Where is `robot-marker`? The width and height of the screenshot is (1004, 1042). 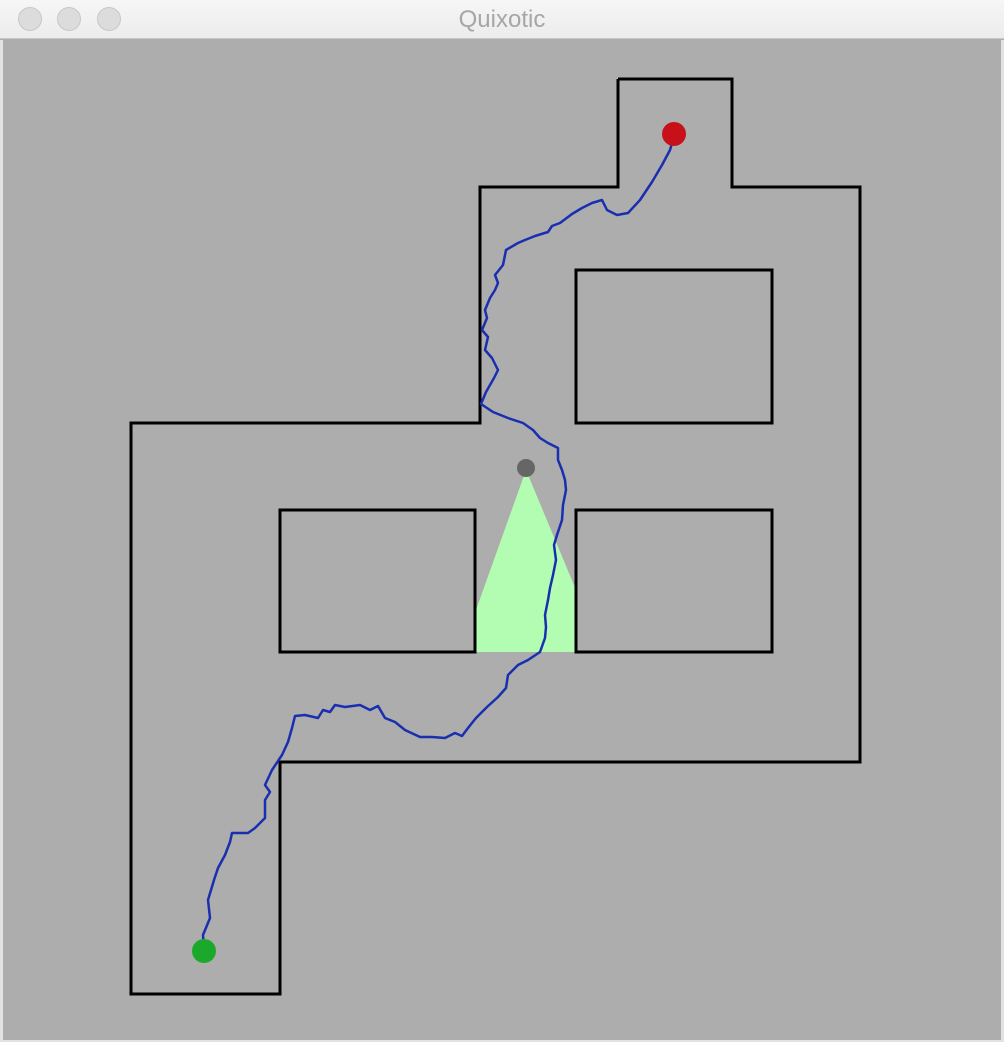 robot-marker is located at coordinates (526, 468).